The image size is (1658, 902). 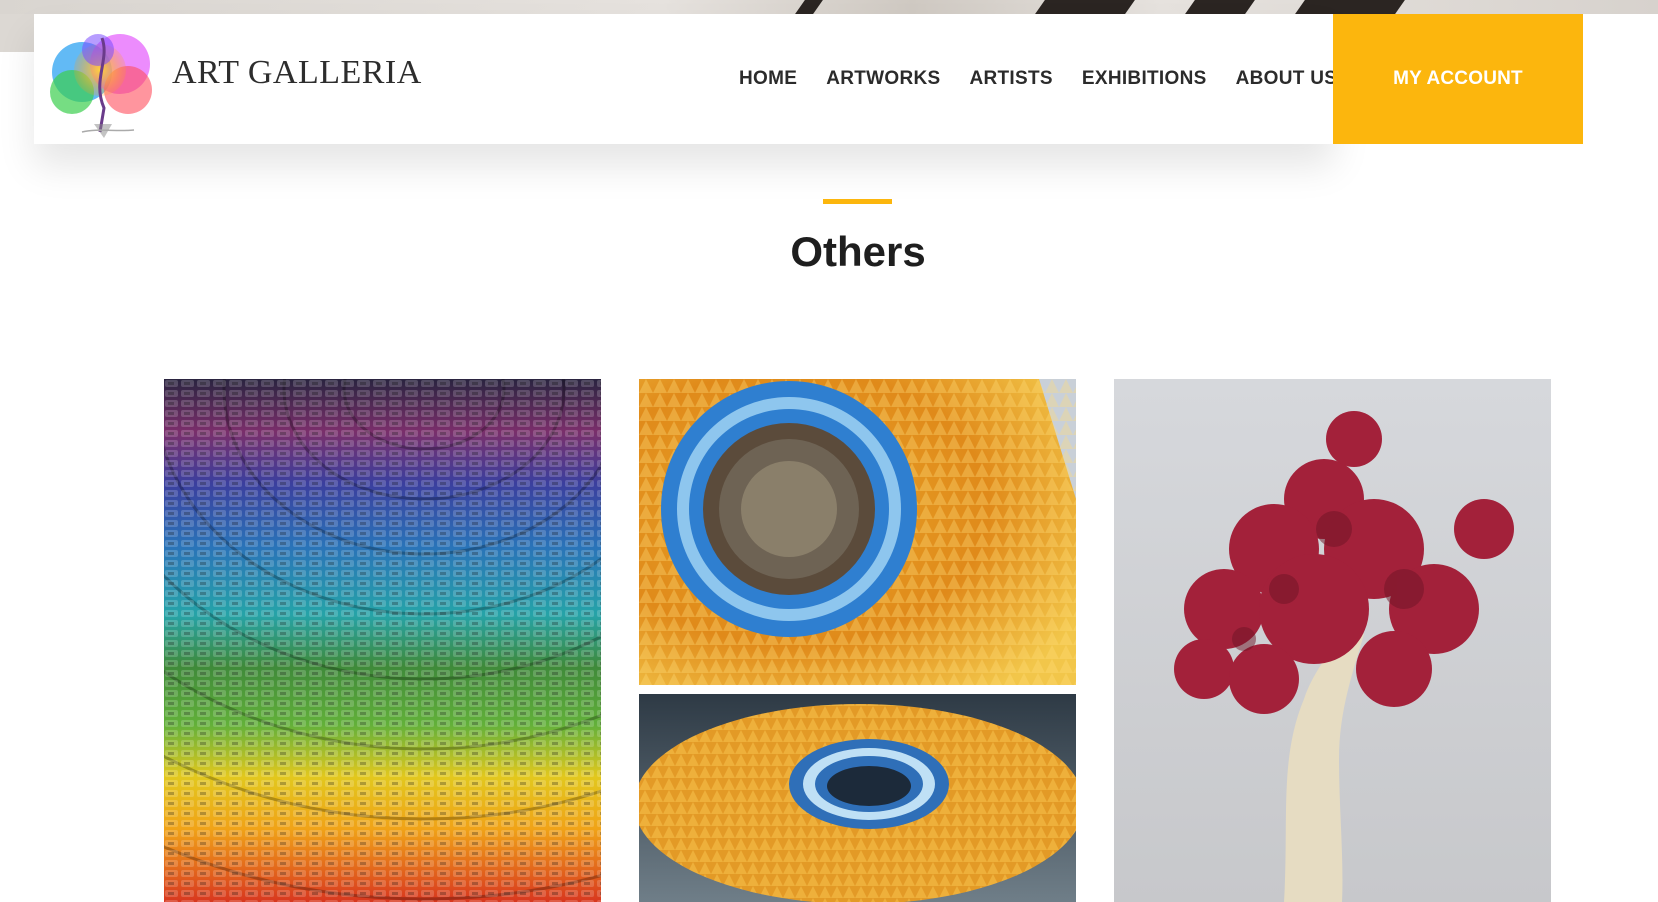 What do you see at coordinates (1144, 79) in the screenshot?
I see `nav-exhibitions: EXHIBITIONS` at bounding box center [1144, 79].